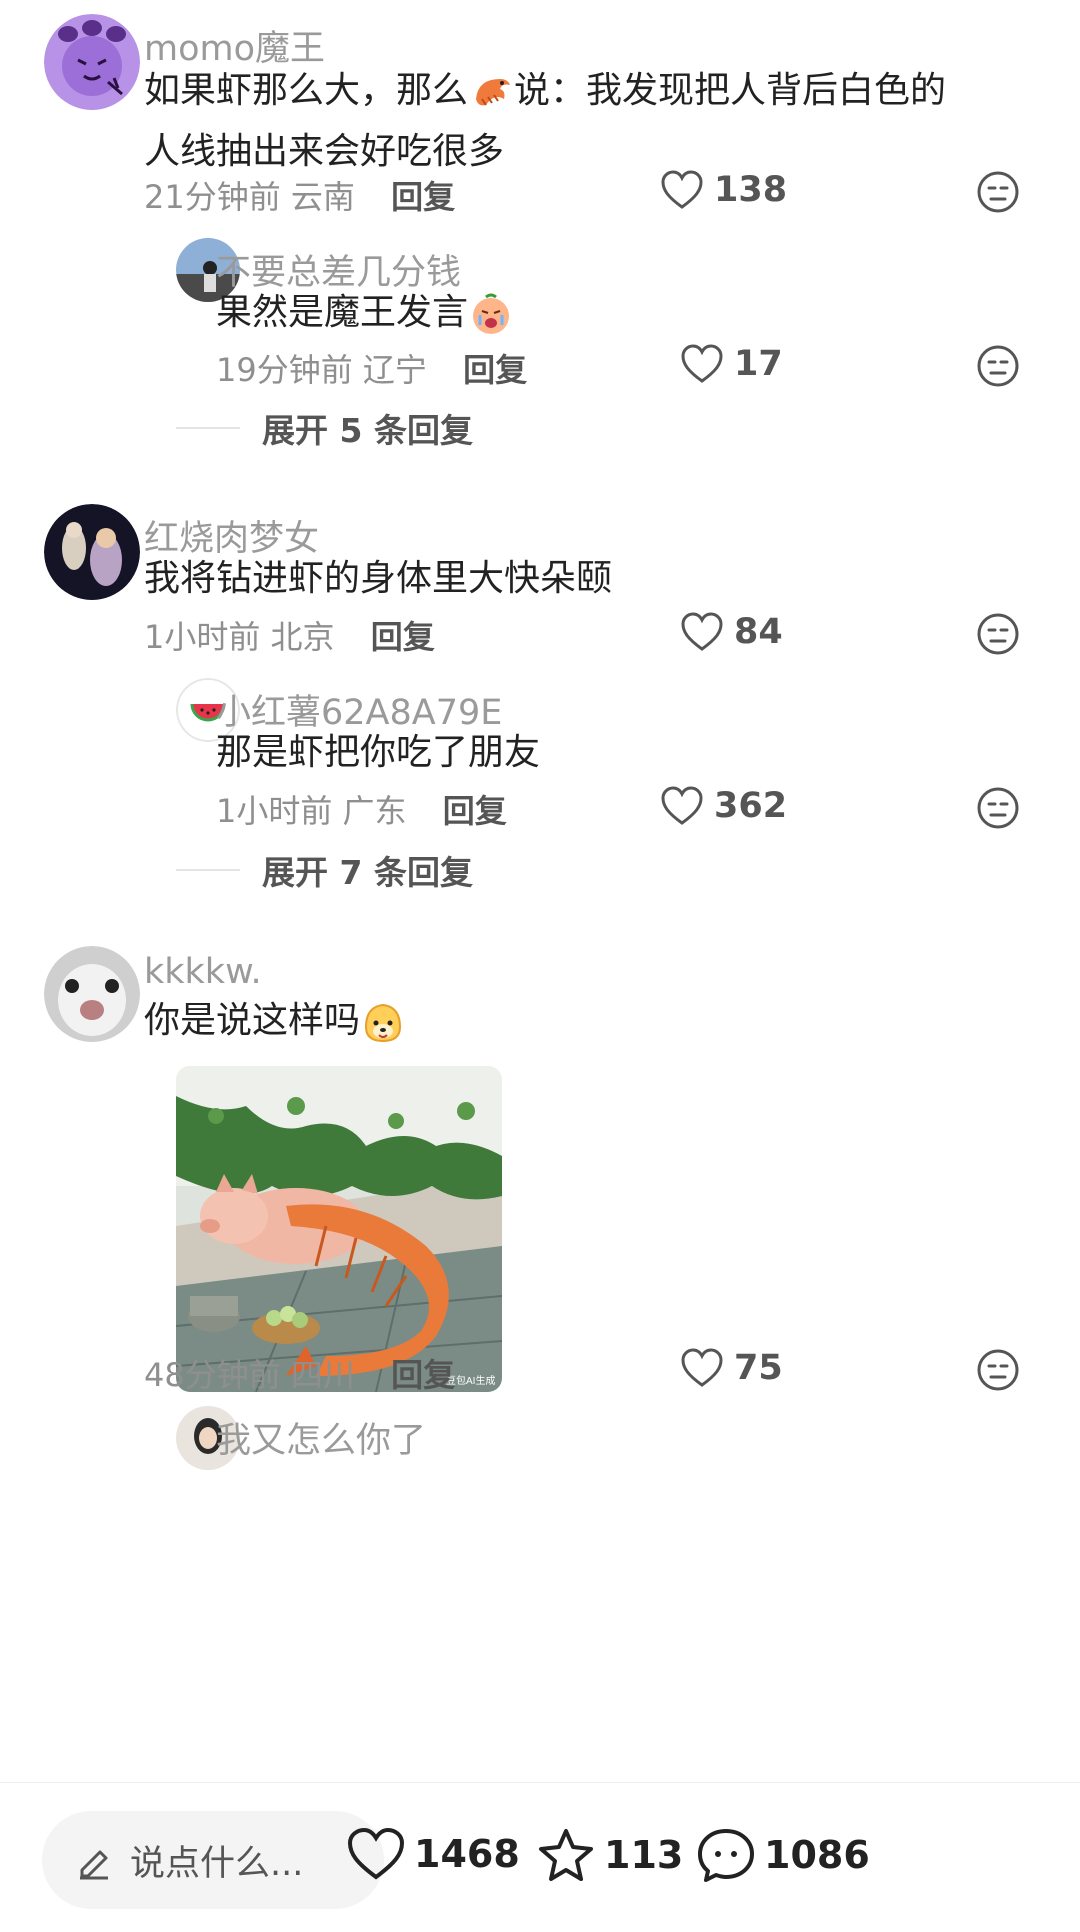  What do you see at coordinates (731, 632) in the screenshot?
I see `like-button: 84` at bounding box center [731, 632].